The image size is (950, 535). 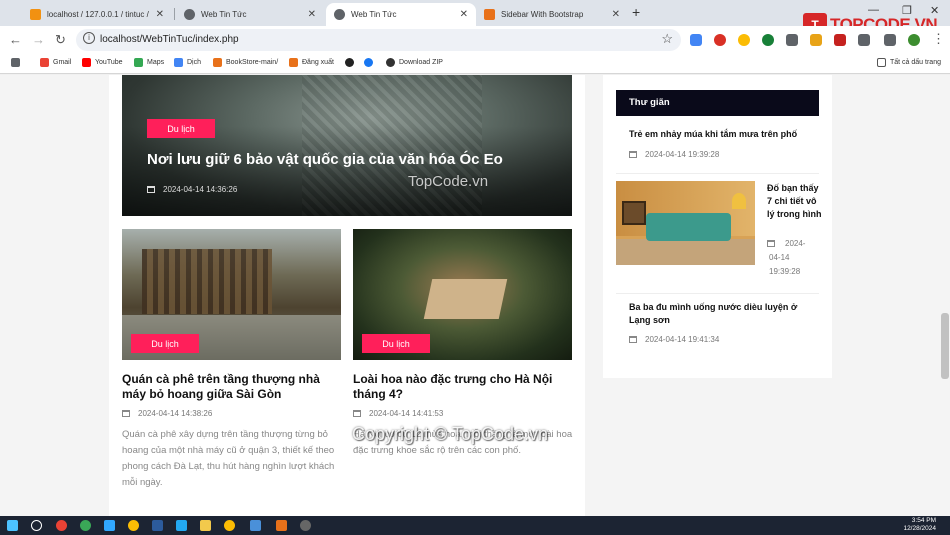 I want to click on hero-watermark: TopCode.vn, so click(x=448, y=181).